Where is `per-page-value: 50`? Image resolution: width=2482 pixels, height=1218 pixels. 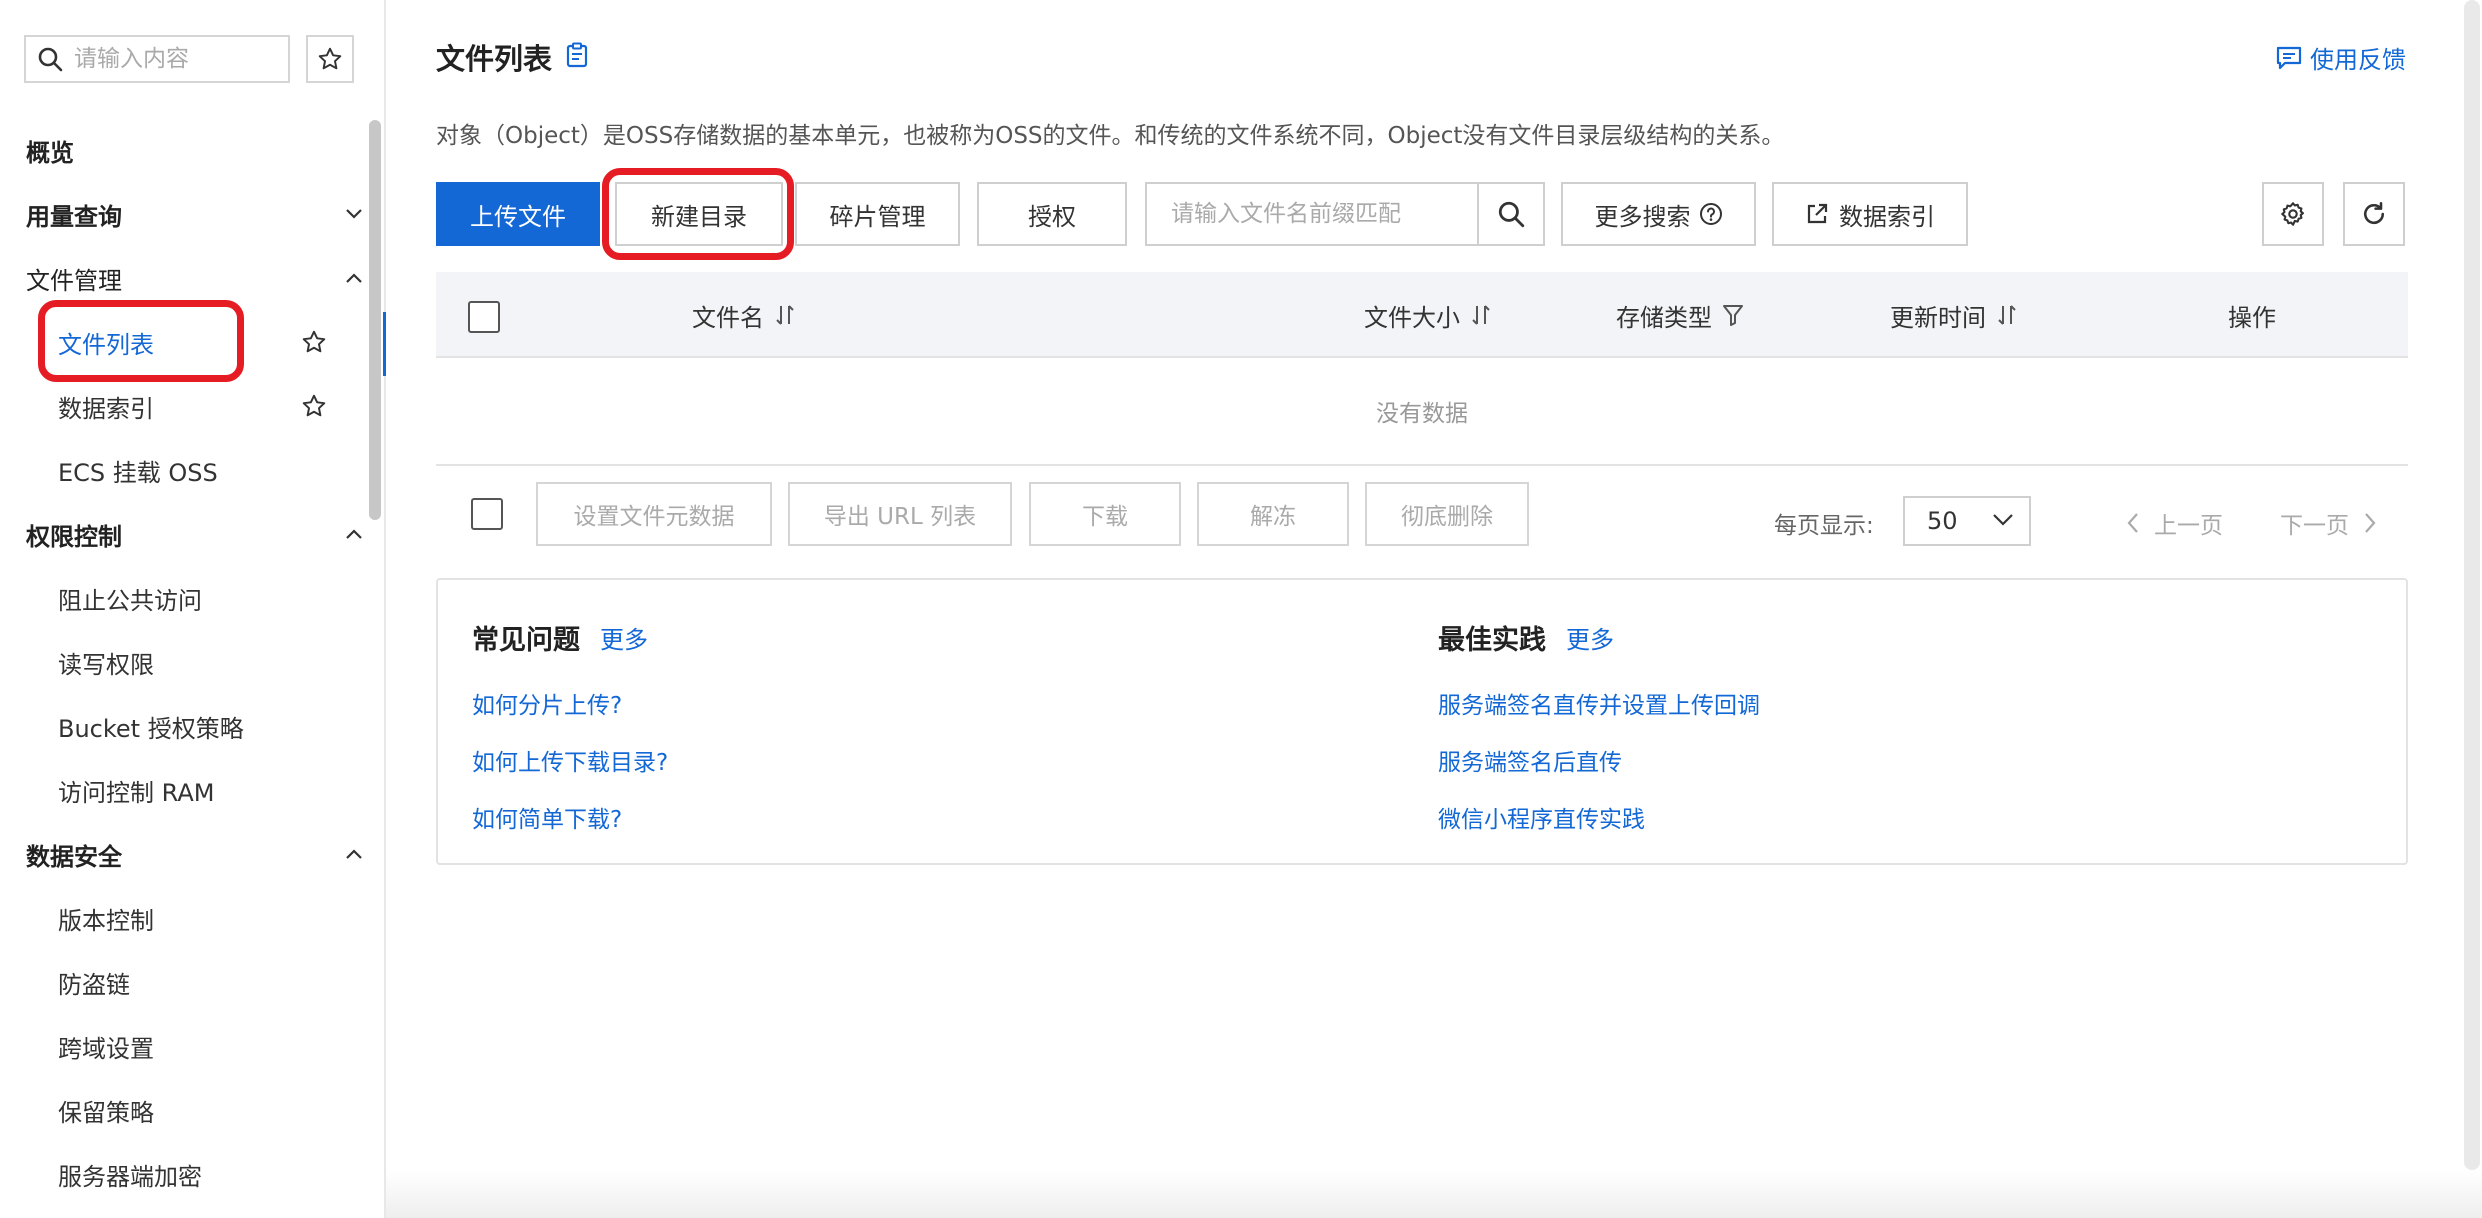 per-page-value: 50 is located at coordinates (1942, 521).